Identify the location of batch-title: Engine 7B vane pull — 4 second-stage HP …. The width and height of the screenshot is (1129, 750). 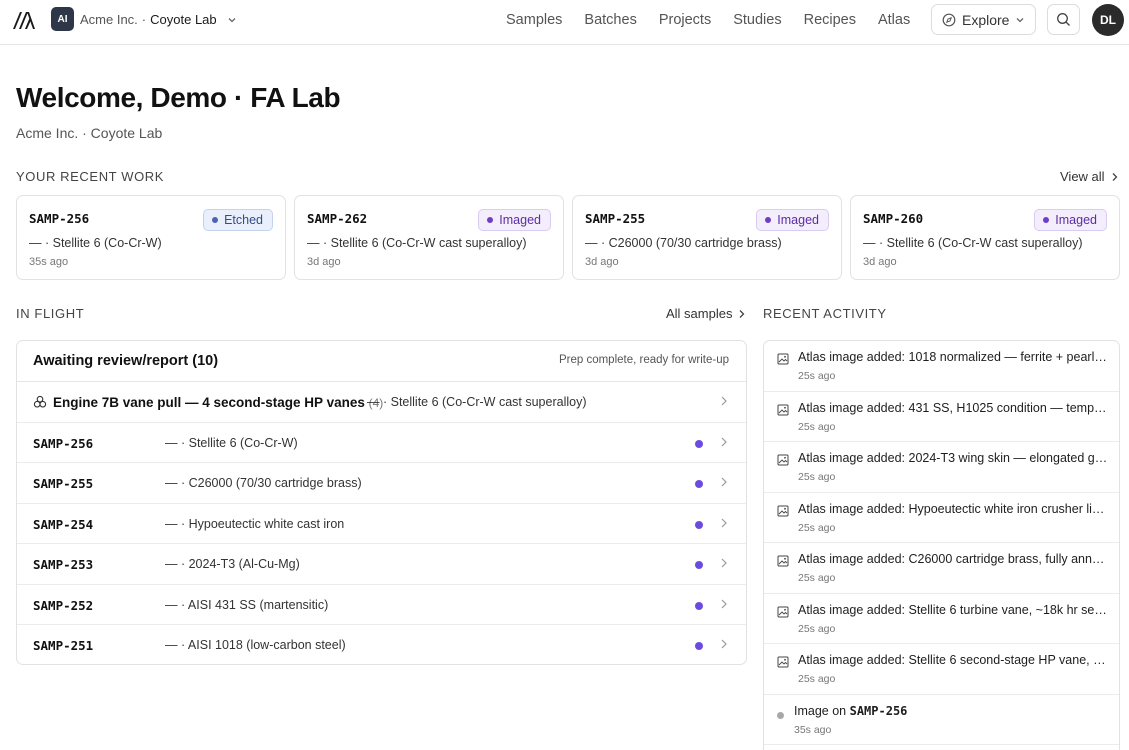
(209, 402).